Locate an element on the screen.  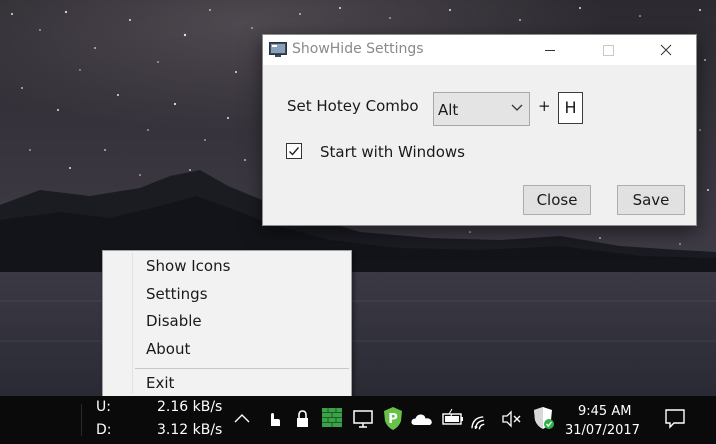
app-monitor-icon is located at coordinates (278, 49).